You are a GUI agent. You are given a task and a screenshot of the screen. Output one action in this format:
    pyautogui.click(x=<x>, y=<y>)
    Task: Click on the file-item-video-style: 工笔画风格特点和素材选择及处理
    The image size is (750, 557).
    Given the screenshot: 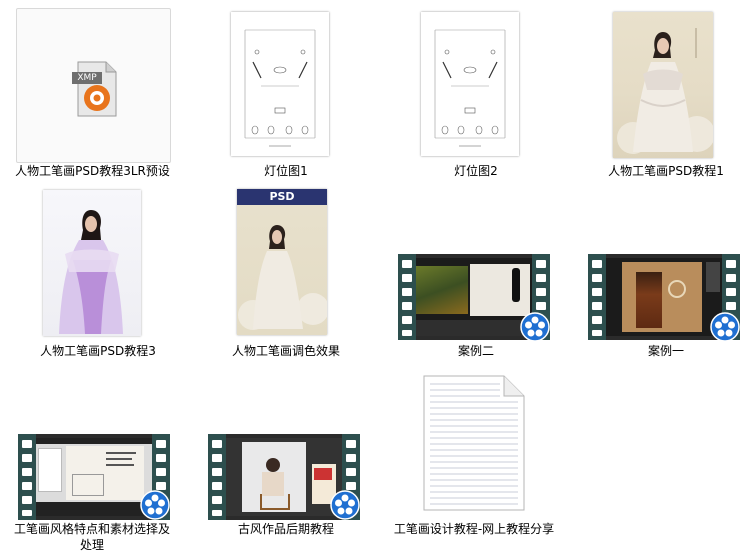 What is the action you would take?
    pyautogui.click(x=98, y=459)
    